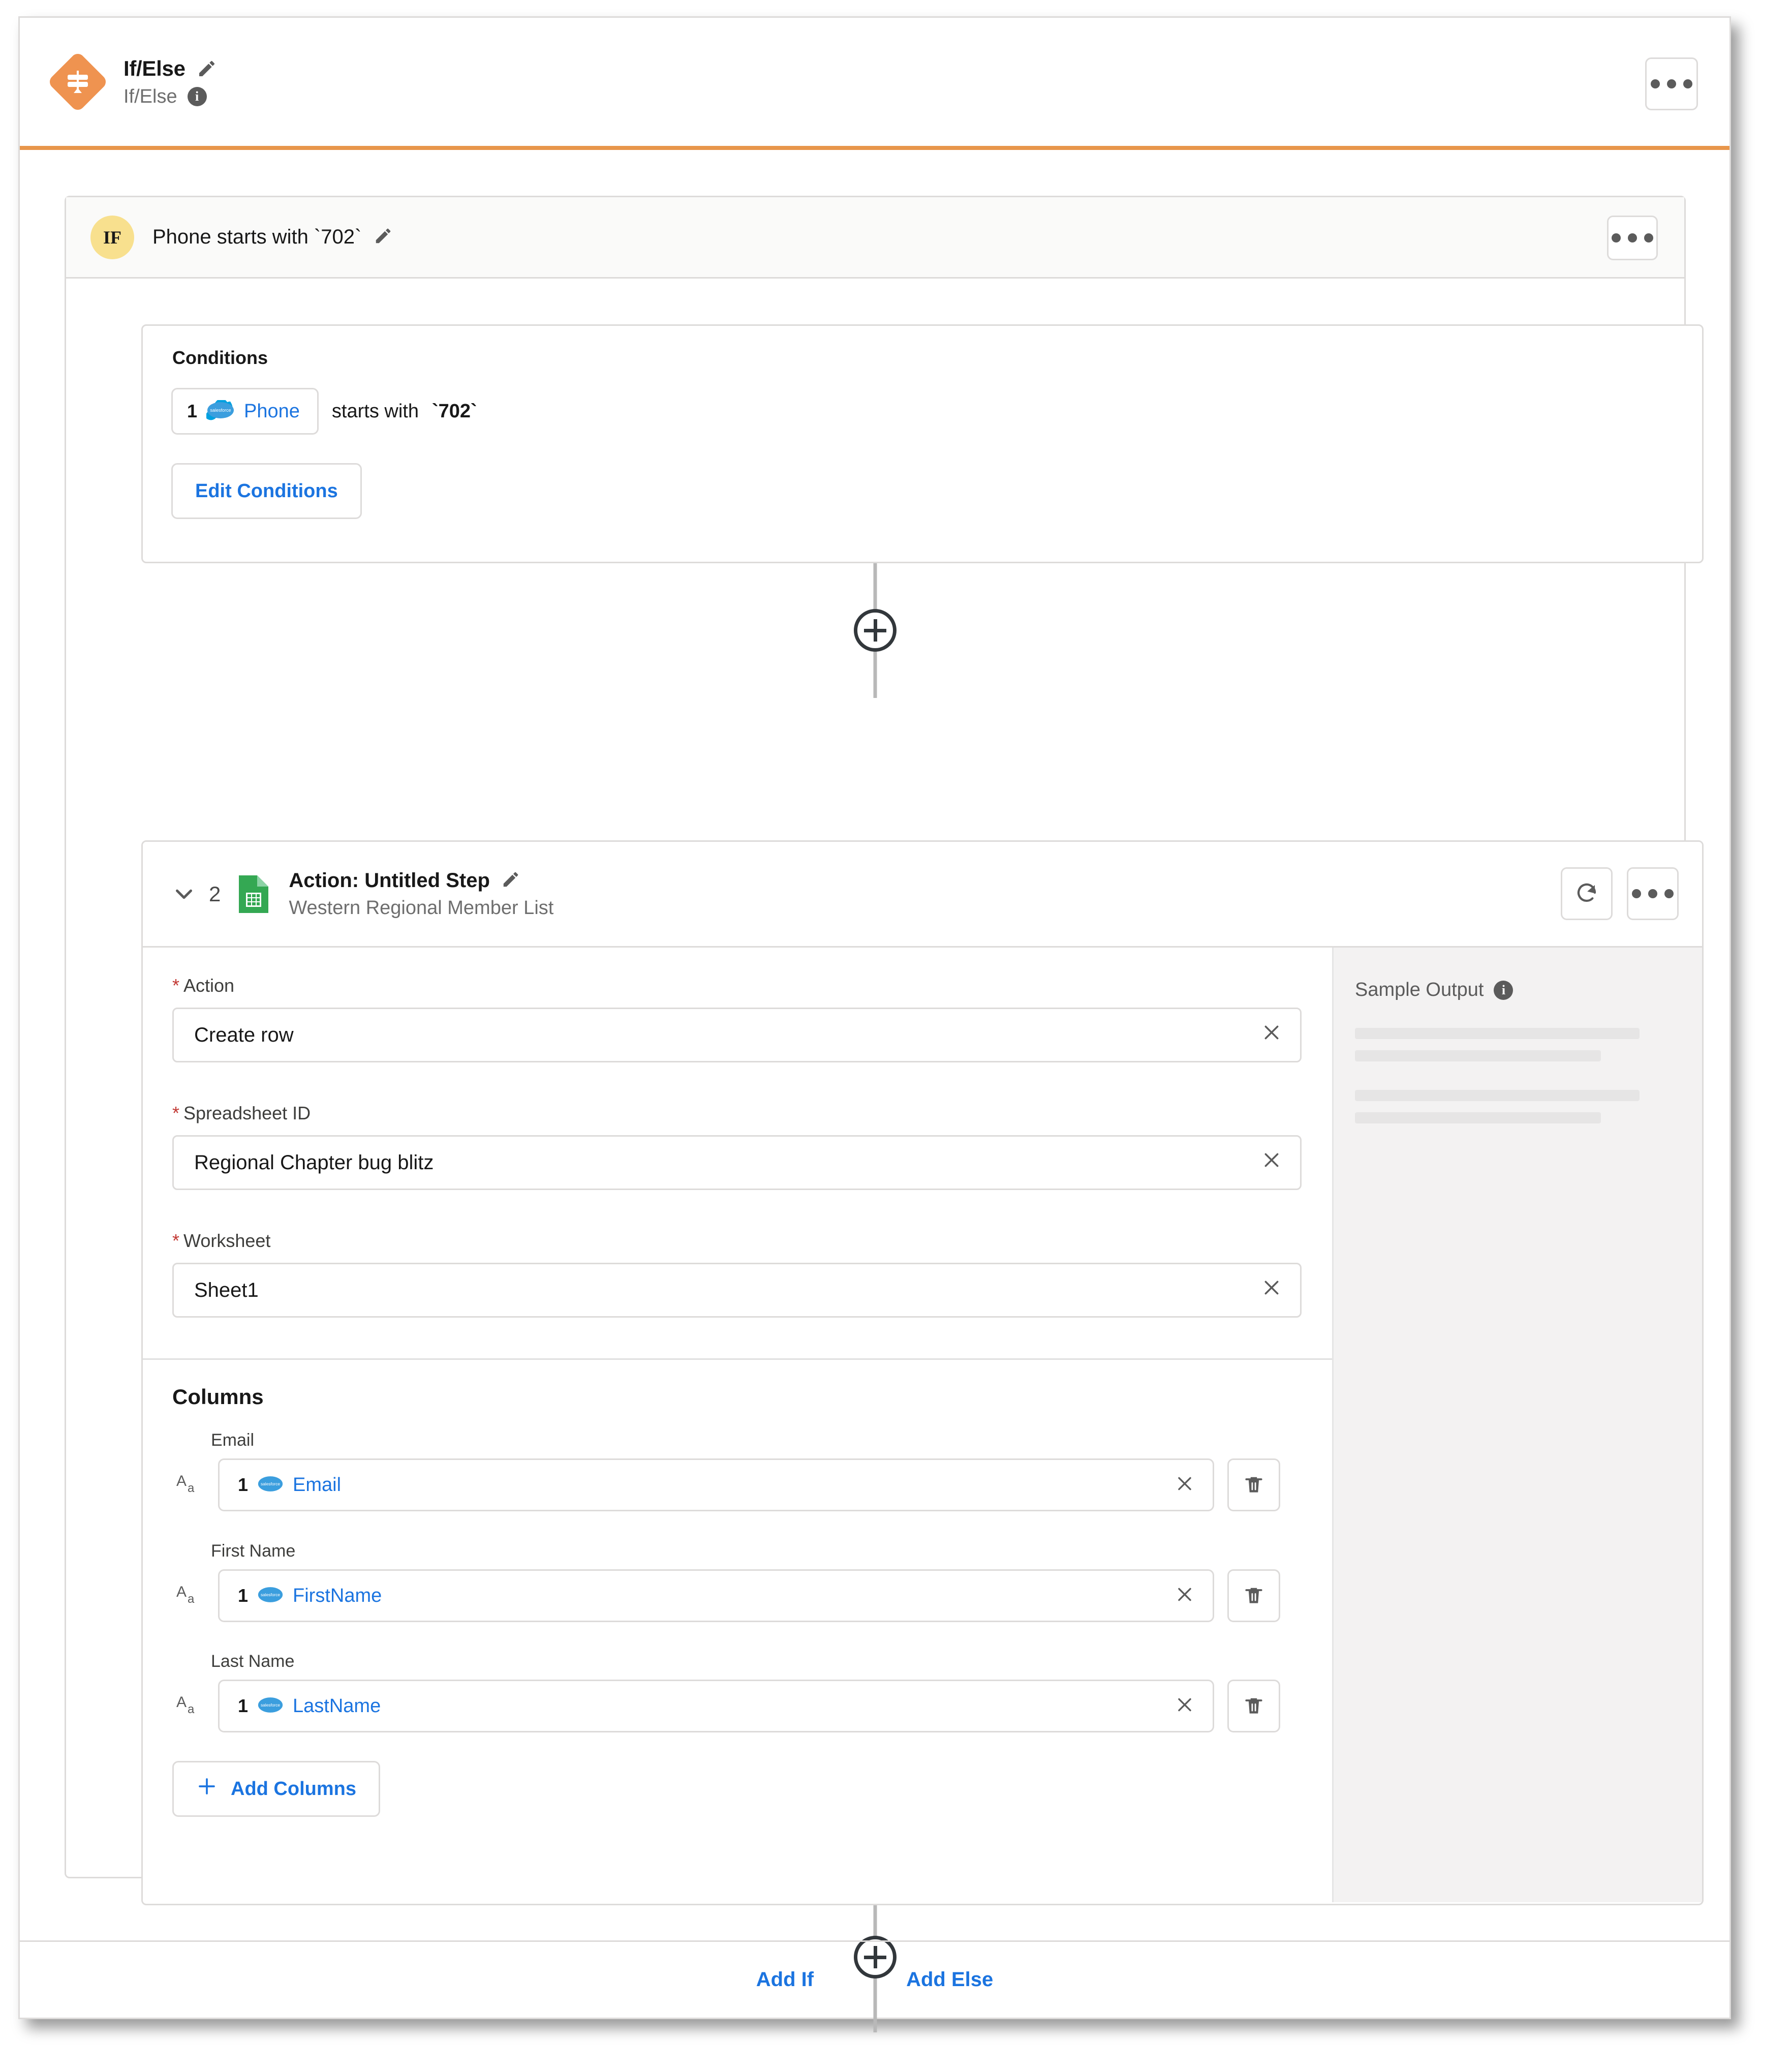 Image resolution: width=1792 pixels, height=2070 pixels. Describe the element at coordinates (207, 1789) in the screenshot. I see `plus-icon` at that location.